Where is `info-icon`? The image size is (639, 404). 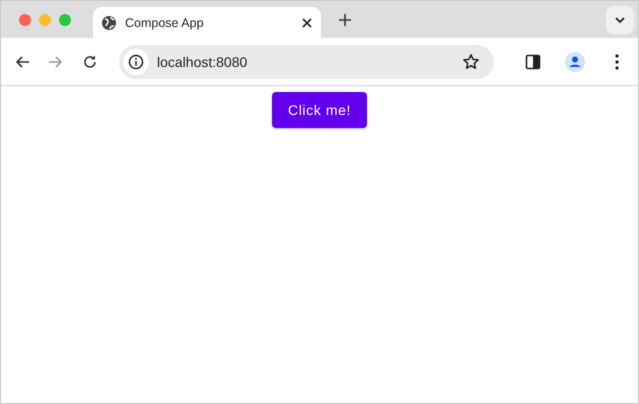 info-icon is located at coordinates (136, 62).